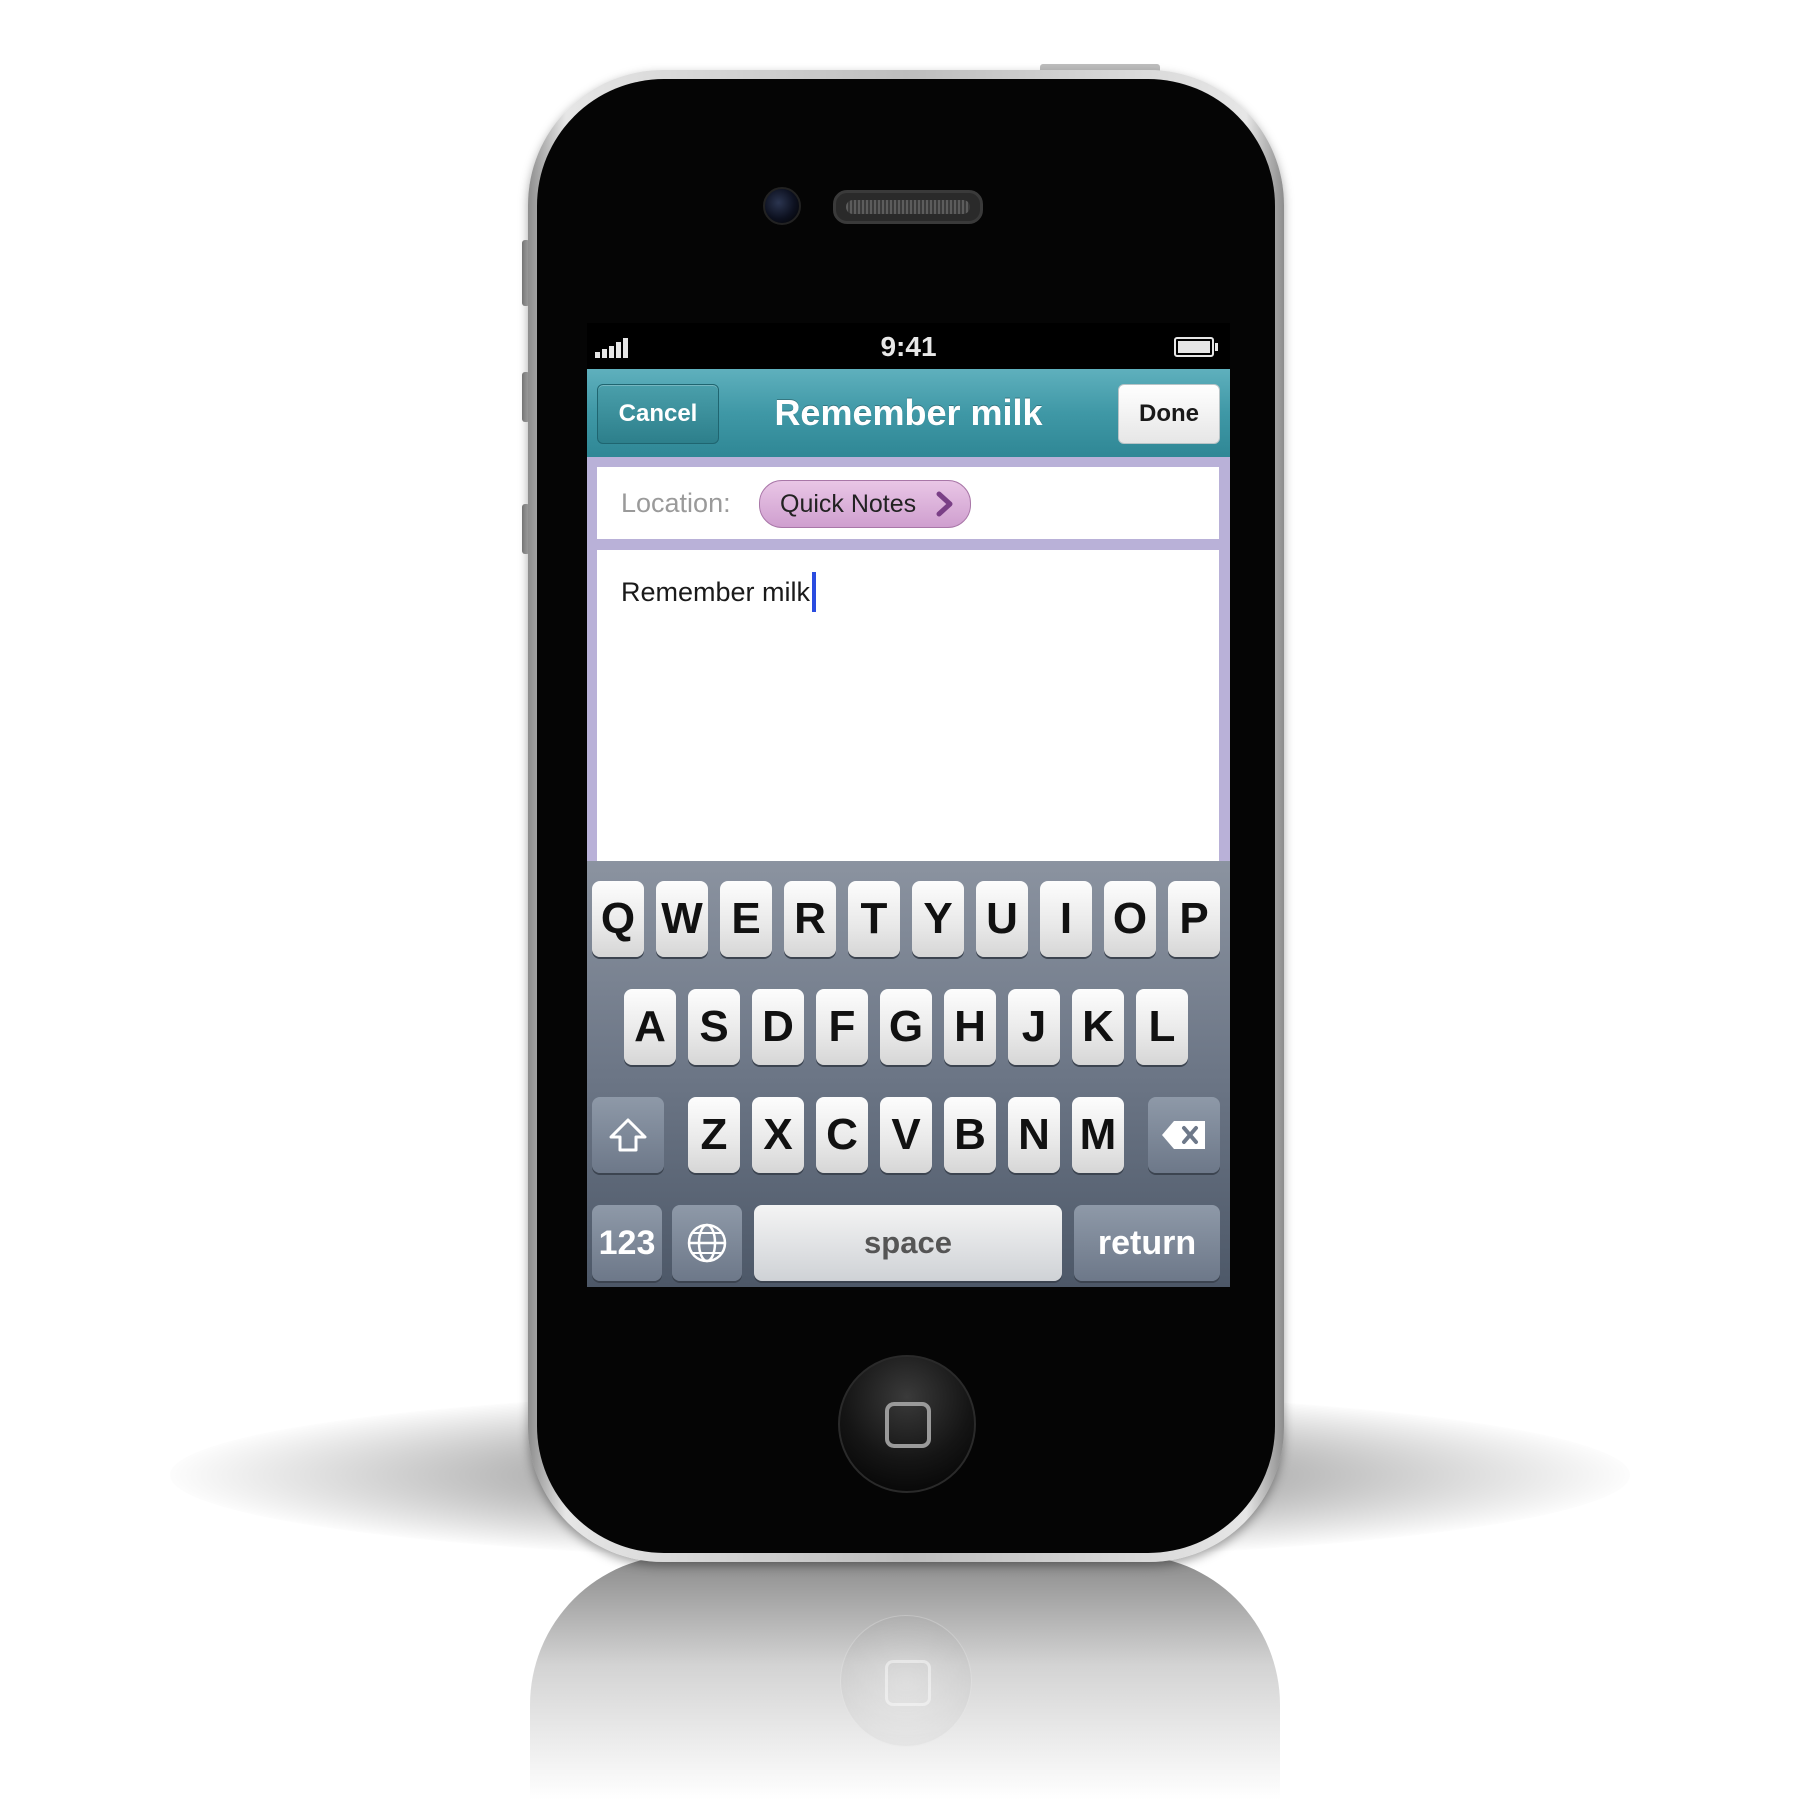  What do you see at coordinates (848, 503) in the screenshot?
I see `location-value: Quick Notes` at bounding box center [848, 503].